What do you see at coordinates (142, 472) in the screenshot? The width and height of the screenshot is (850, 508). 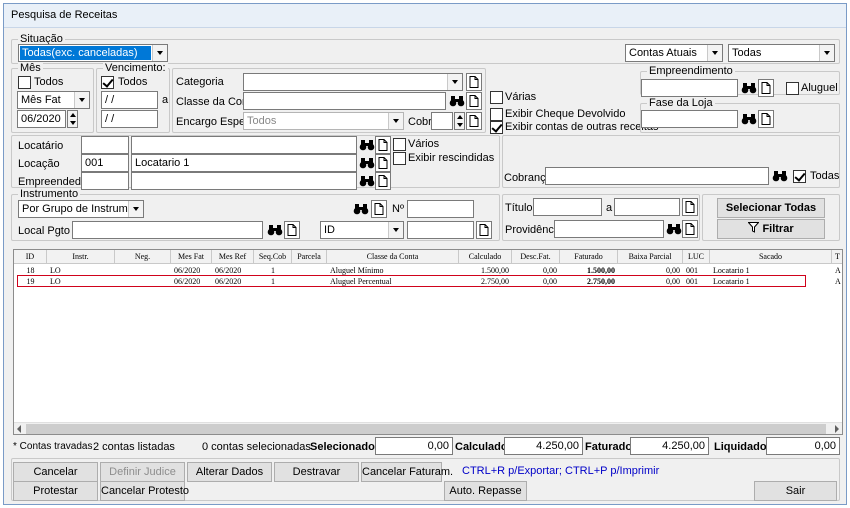 I see `definir-judice-button: Definir Judice` at bounding box center [142, 472].